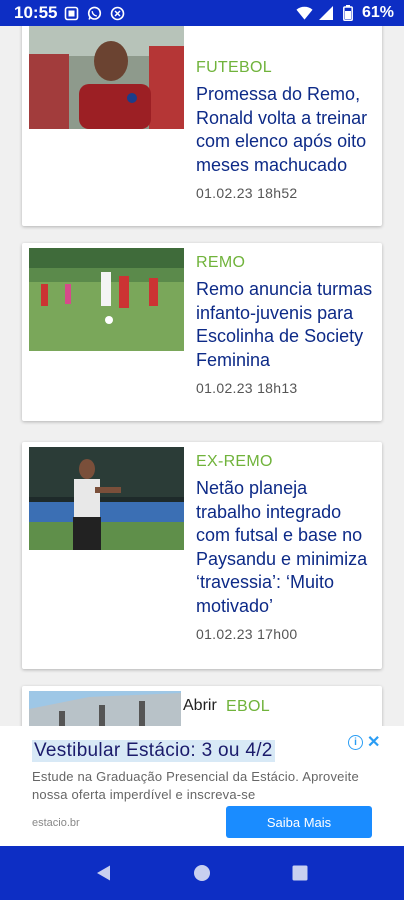  What do you see at coordinates (247, 388) in the screenshot?
I see `article-date: 01.02.23 18h13` at bounding box center [247, 388].